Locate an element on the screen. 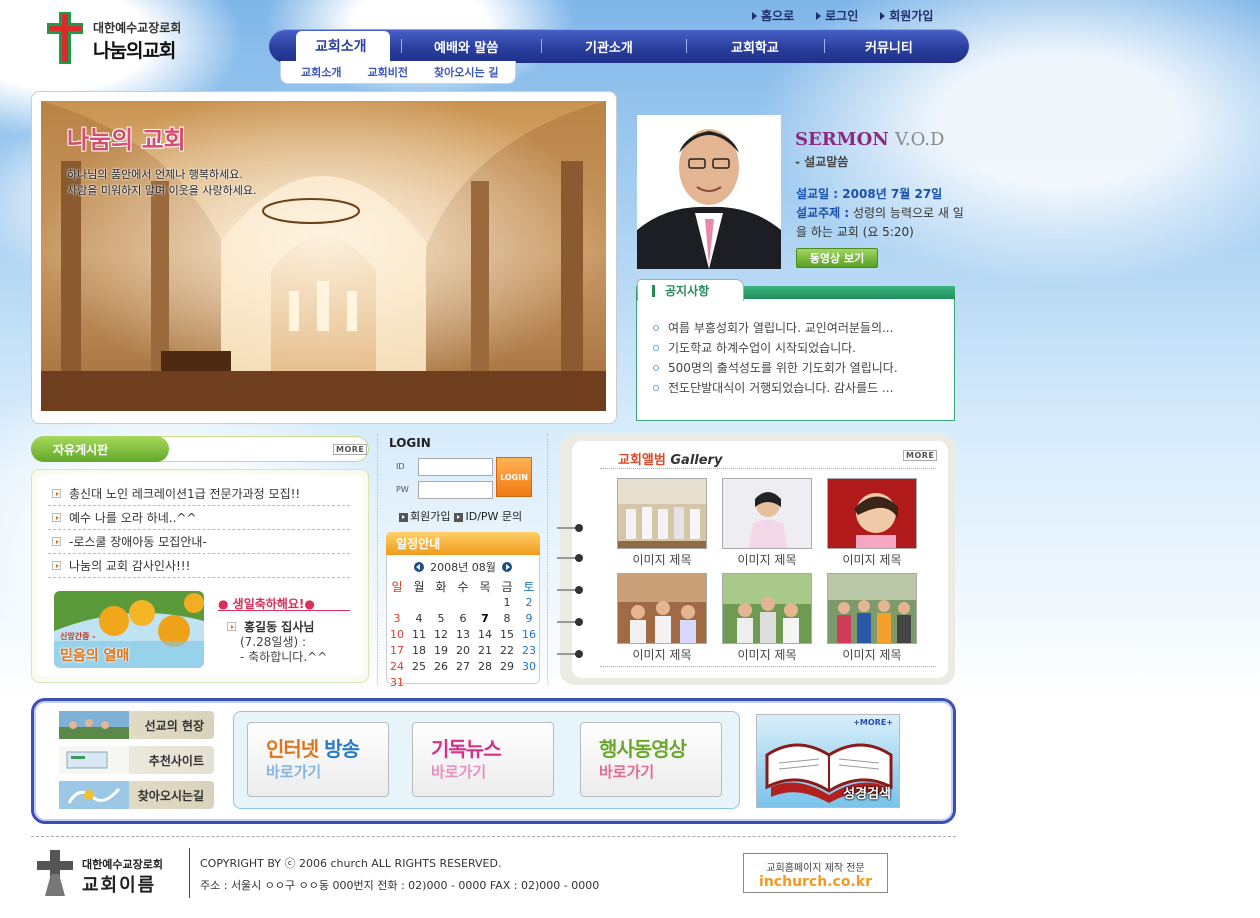 This screenshot has width=1260, height=918. calendar-day: 7 is located at coordinates (485, 620).